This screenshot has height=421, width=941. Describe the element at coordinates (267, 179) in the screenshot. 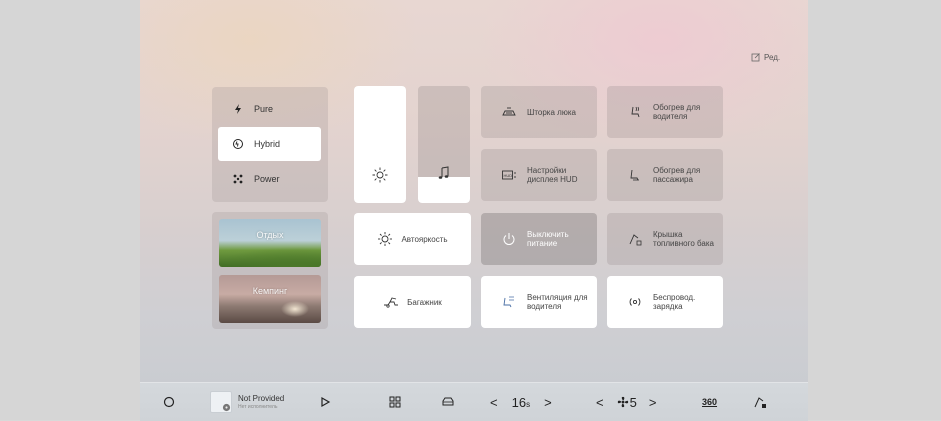

I see `mode-label: Power` at that location.